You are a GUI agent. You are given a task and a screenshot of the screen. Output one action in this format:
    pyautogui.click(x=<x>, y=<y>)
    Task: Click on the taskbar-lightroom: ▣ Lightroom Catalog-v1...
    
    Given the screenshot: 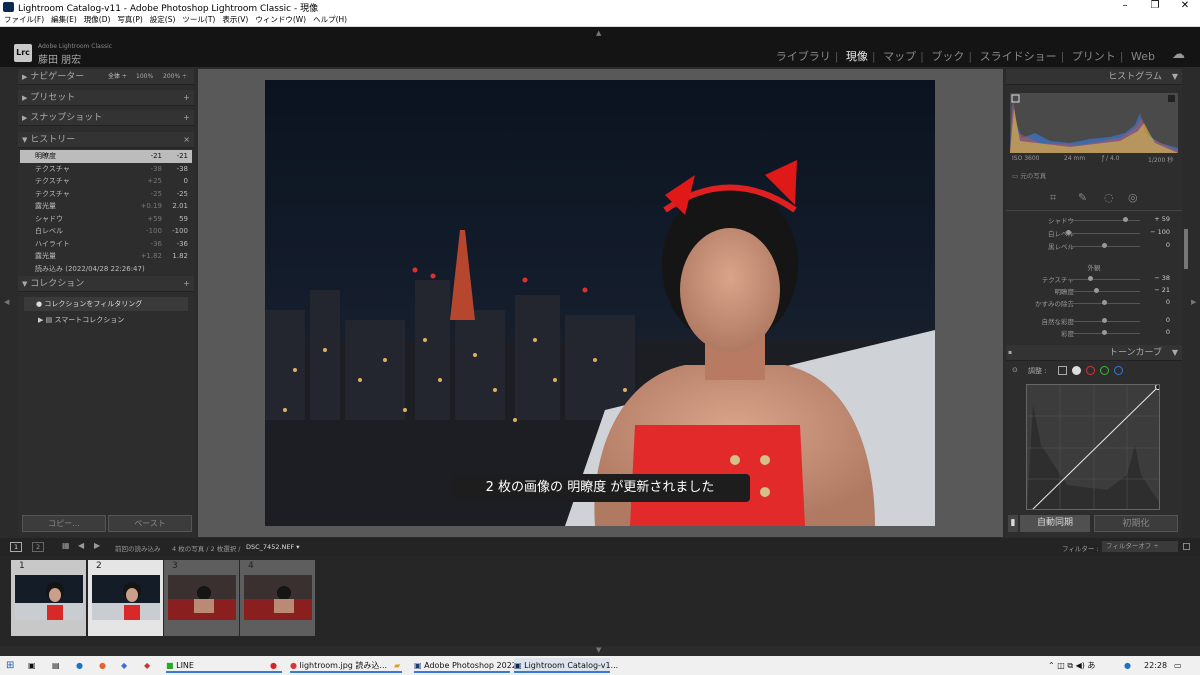 What is the action you would take?
    pyautogui.click(x=566, y=665)
    